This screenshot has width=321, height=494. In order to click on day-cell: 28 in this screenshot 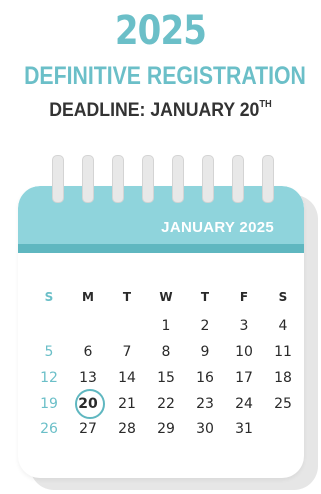, I will do `click(127, 429)`.